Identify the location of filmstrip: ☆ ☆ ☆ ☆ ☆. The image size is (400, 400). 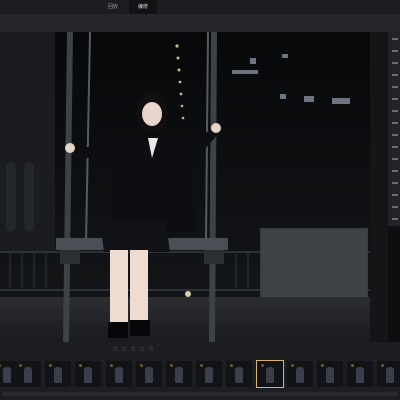
(200, 371).